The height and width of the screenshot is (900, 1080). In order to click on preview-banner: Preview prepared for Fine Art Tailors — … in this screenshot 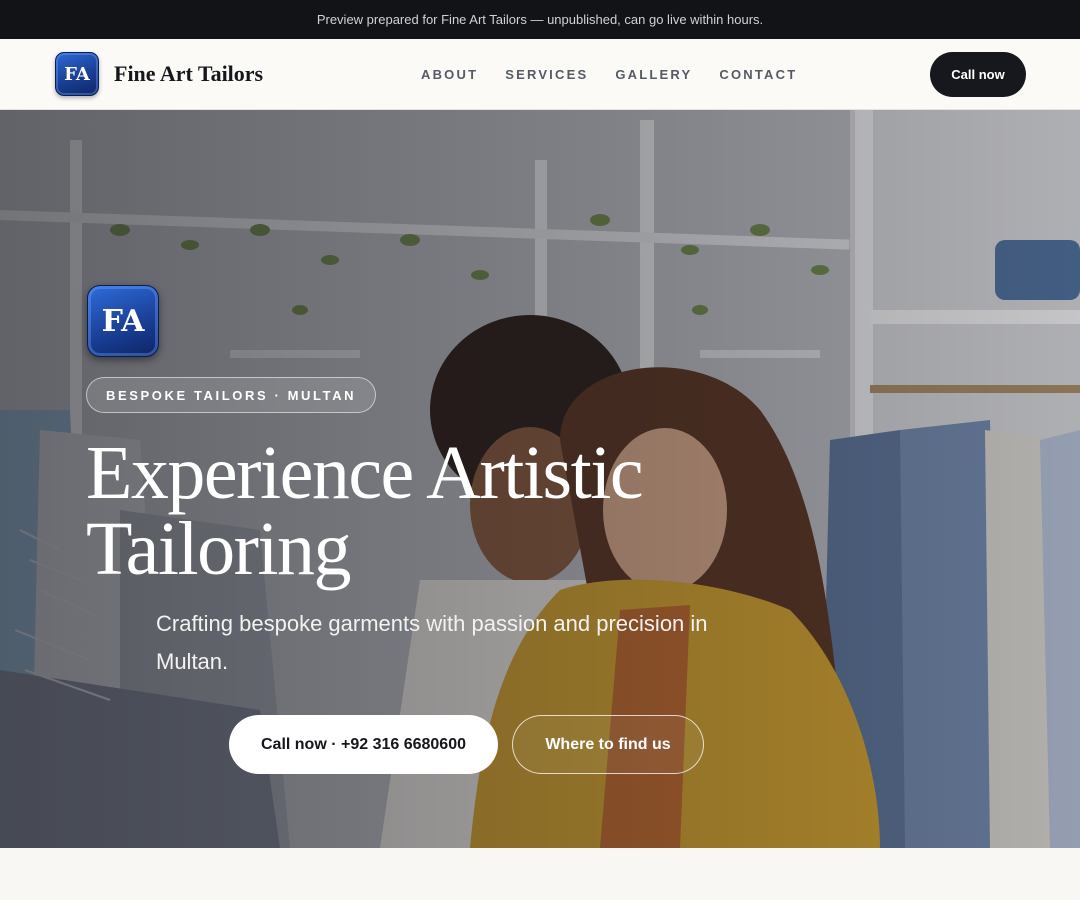, I will do `click(540, 19)`.